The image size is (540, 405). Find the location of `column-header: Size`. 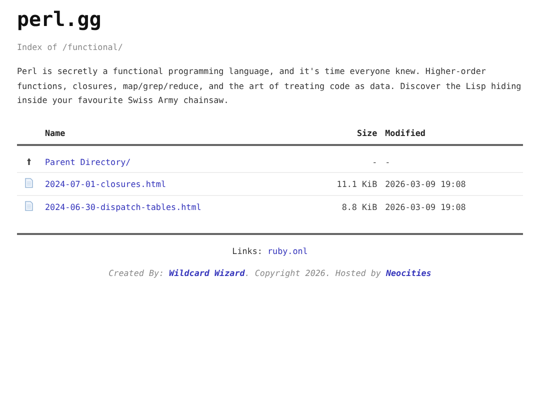

column-header: Size is located at coordinates (343, 133).